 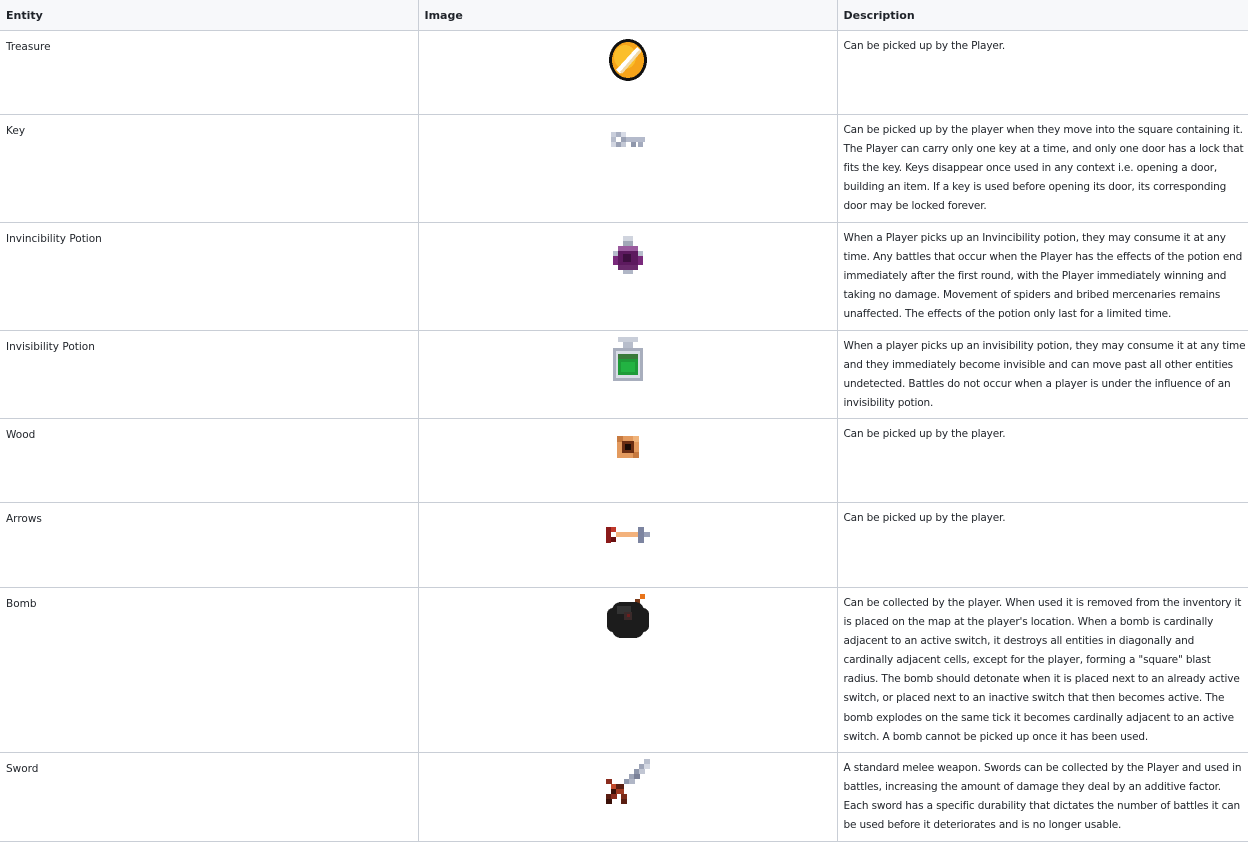 What do you see at coordinates (627, 781) in the screenshot?
I see `sword-icon` at bounding box center [627, 781].